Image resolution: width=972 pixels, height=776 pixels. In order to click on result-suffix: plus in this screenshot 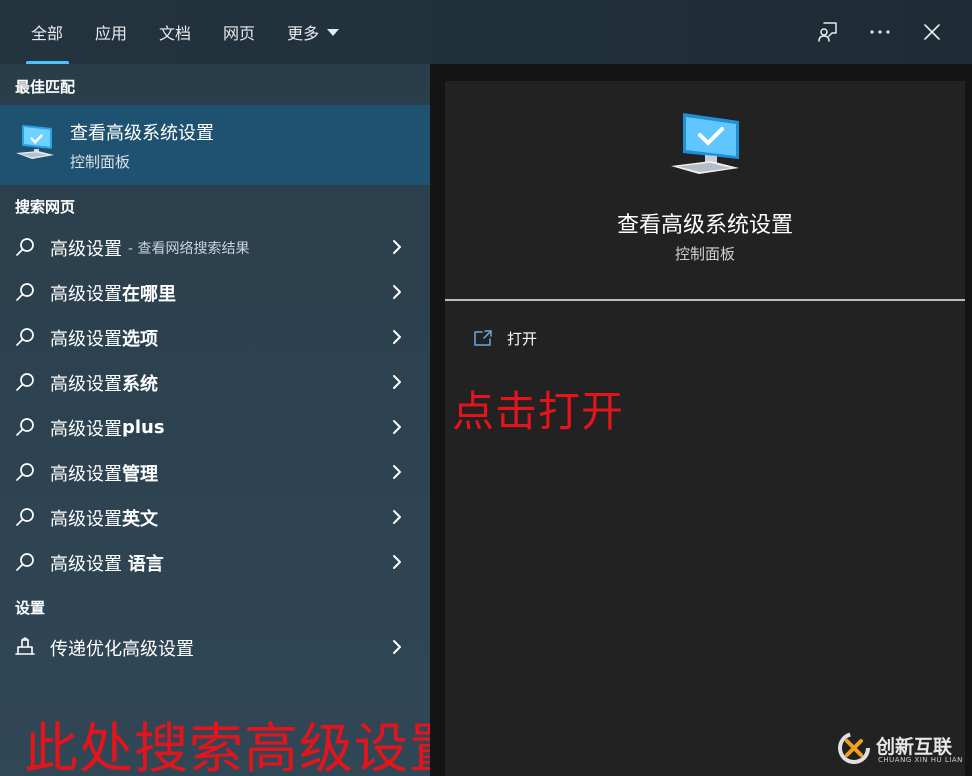, I will do `click(143, 427)`.